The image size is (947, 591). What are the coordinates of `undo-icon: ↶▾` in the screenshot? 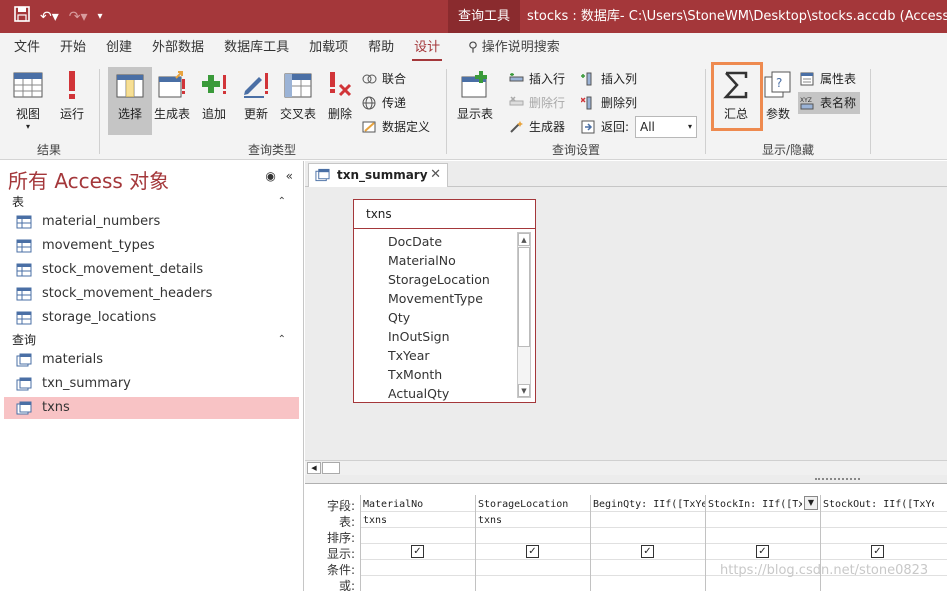 It's located at (49, 17).